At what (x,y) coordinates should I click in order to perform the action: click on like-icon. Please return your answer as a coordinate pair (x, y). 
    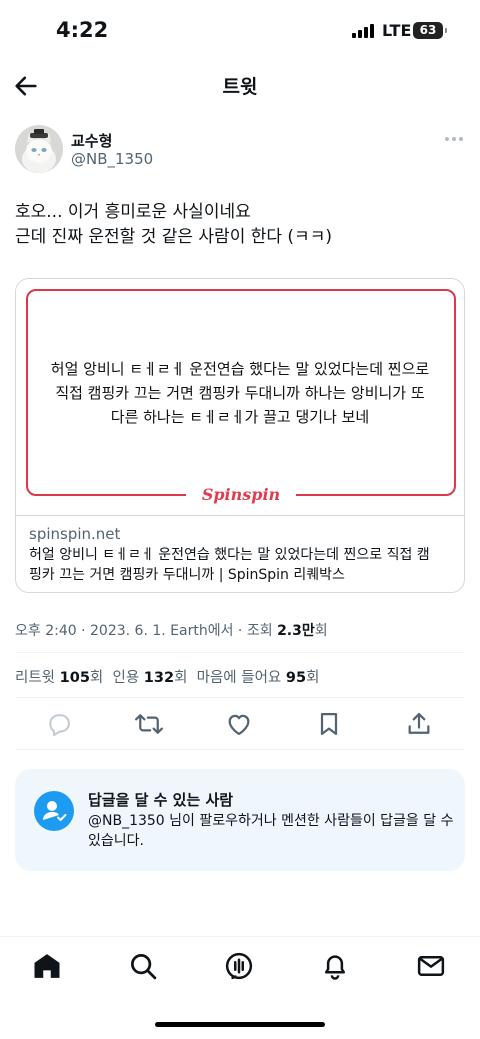
    Looking at the image, I should click on (239, 724).